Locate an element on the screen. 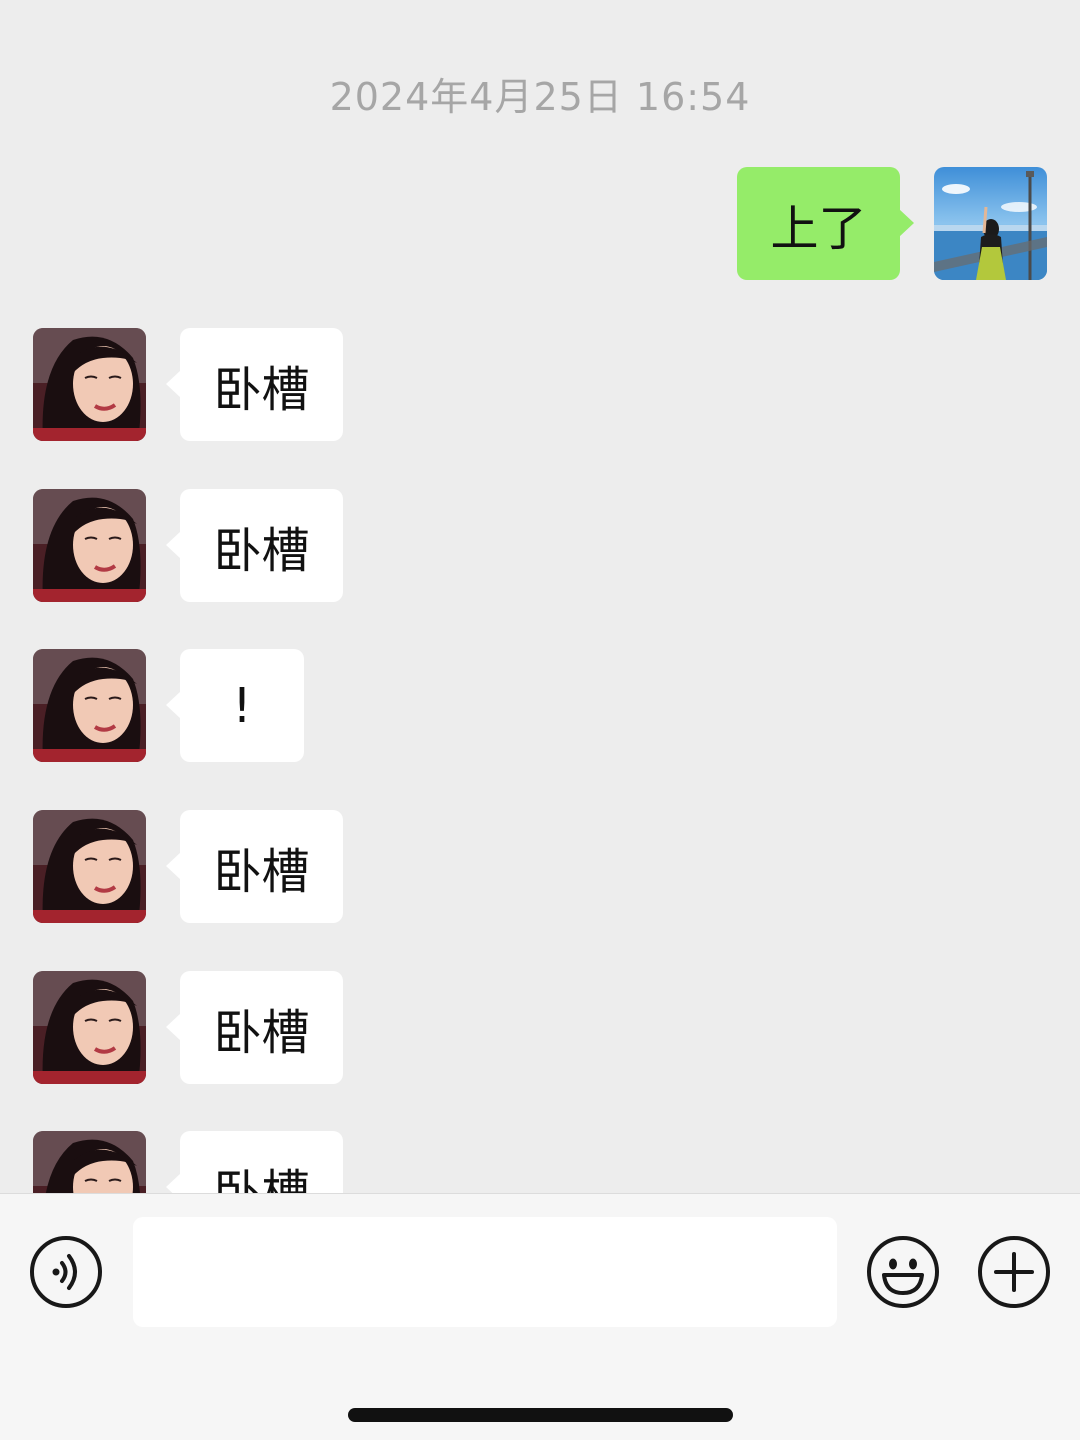 Image resolution: width=1080 pixels, height=1440 pixels. message-input is located at coordinates (485, 1272).